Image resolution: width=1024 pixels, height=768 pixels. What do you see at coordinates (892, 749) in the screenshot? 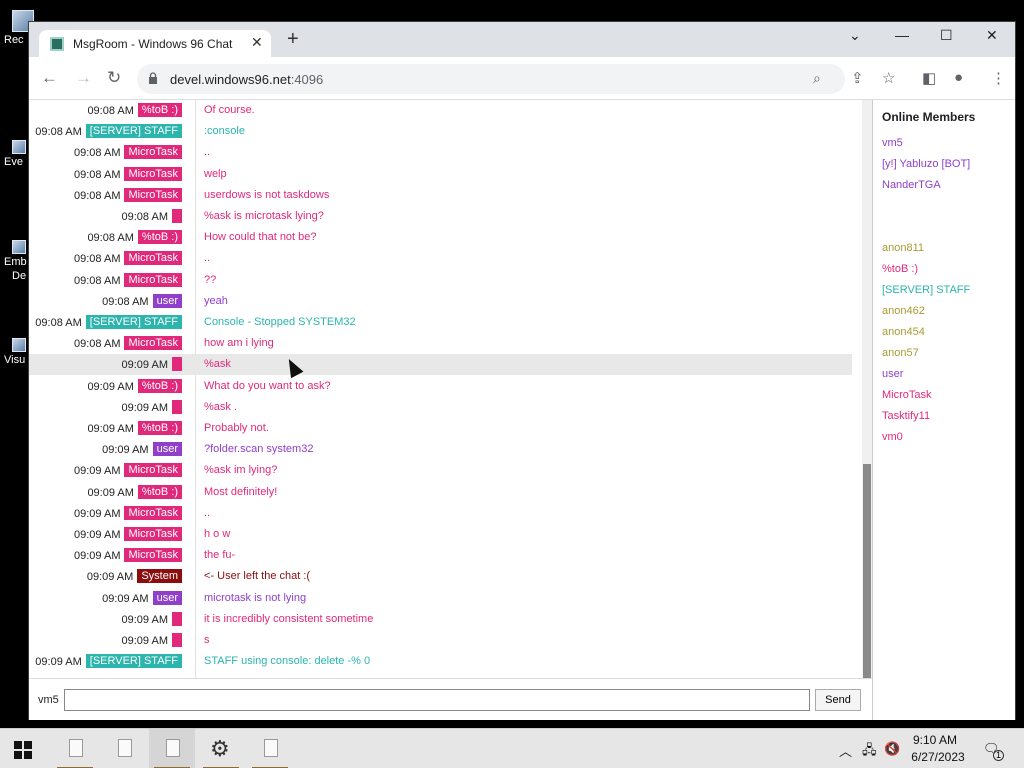
I see `volume-muted-icon: 🔇` at bounding box center [892, 749].